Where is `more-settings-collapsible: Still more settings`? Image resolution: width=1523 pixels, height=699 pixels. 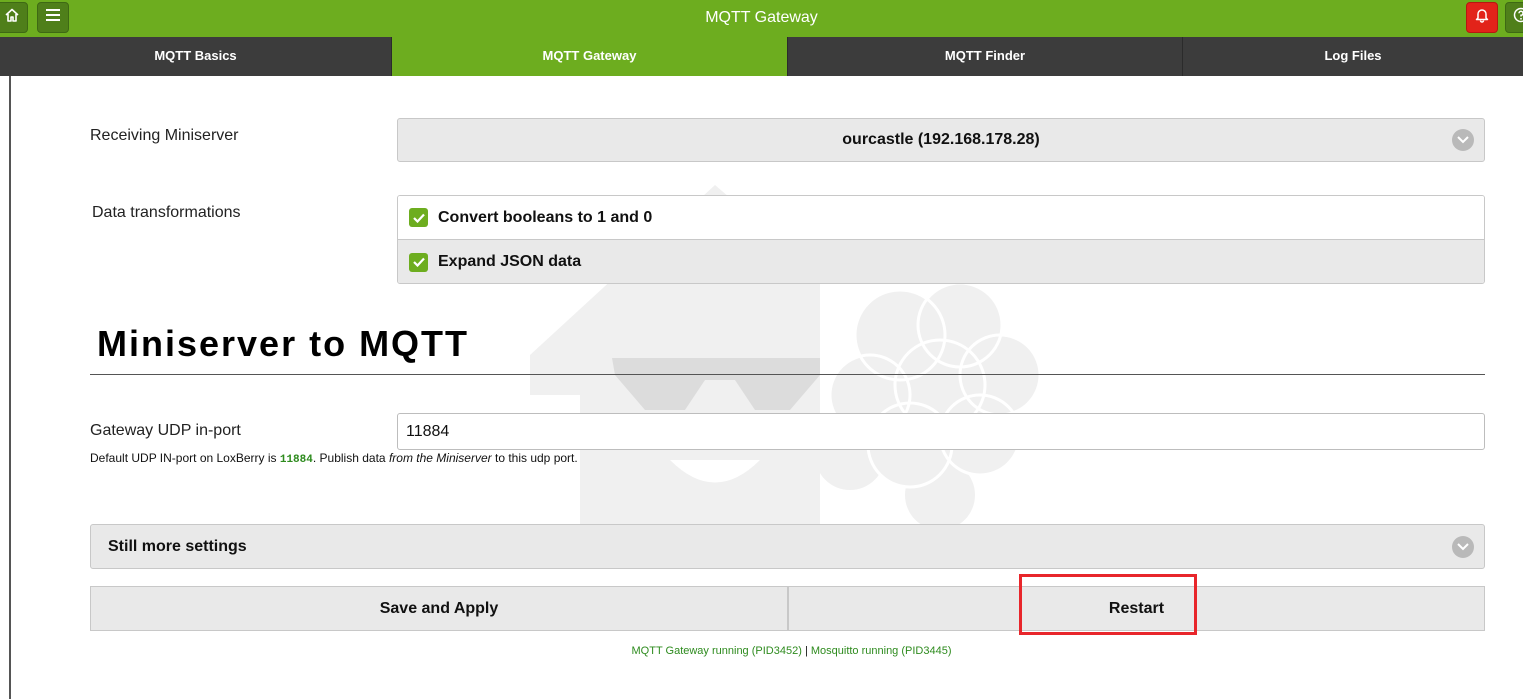 more-settings-collapsible: Still more settings is located at coordinates (787, 546).